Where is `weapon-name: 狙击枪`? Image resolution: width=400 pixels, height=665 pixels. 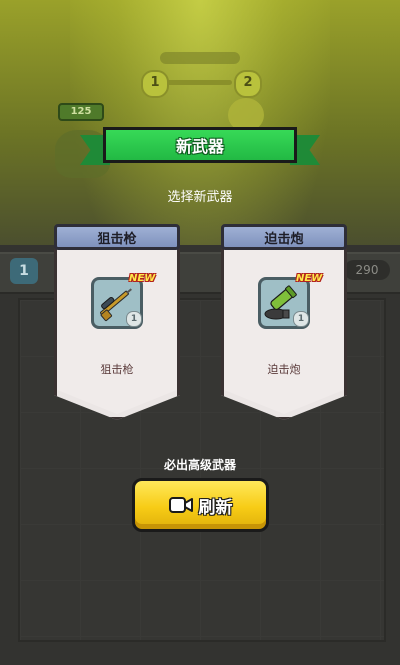
weapon-name: 狙击枪 is located at coordinates (117, 369).